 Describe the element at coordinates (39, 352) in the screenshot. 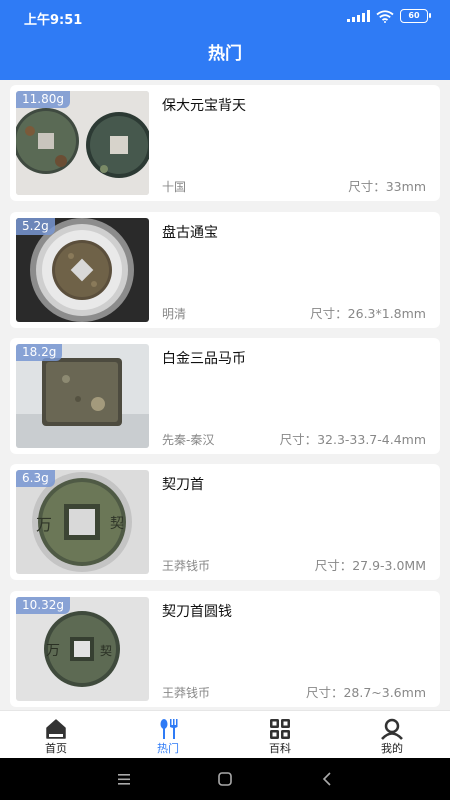

I see `weight-badge: 18.2g` at that location.